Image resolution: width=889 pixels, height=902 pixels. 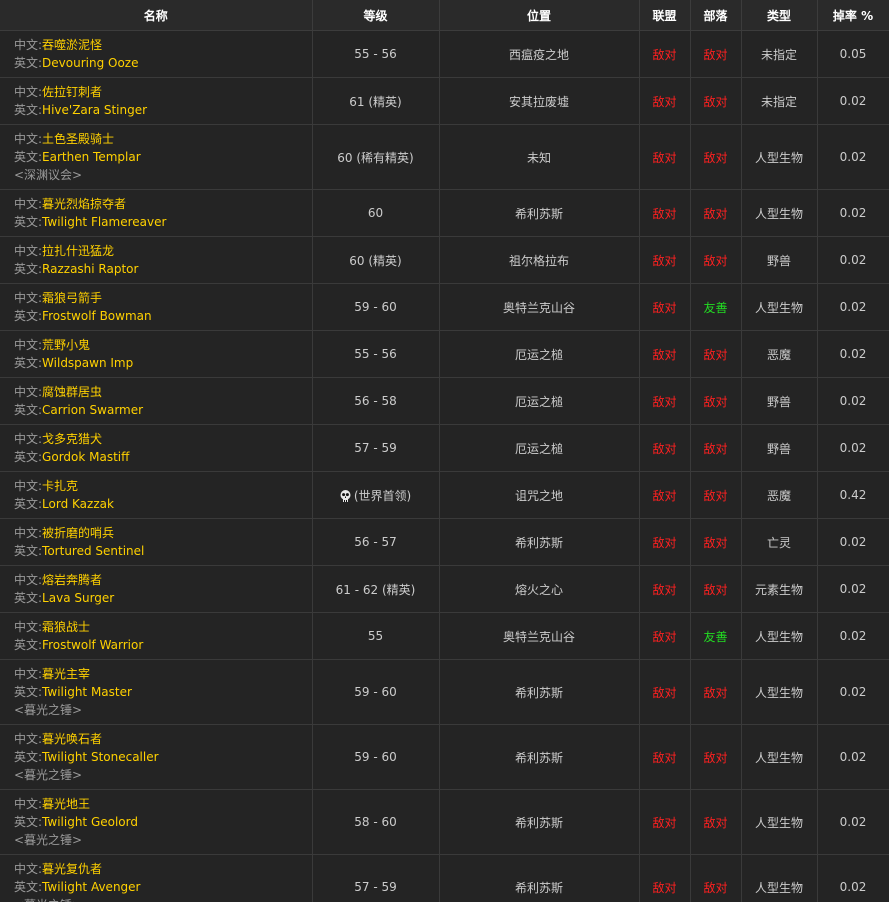 I want to click on npc-faction-tag: <暮光之锤>, so click(x=48, y=840).